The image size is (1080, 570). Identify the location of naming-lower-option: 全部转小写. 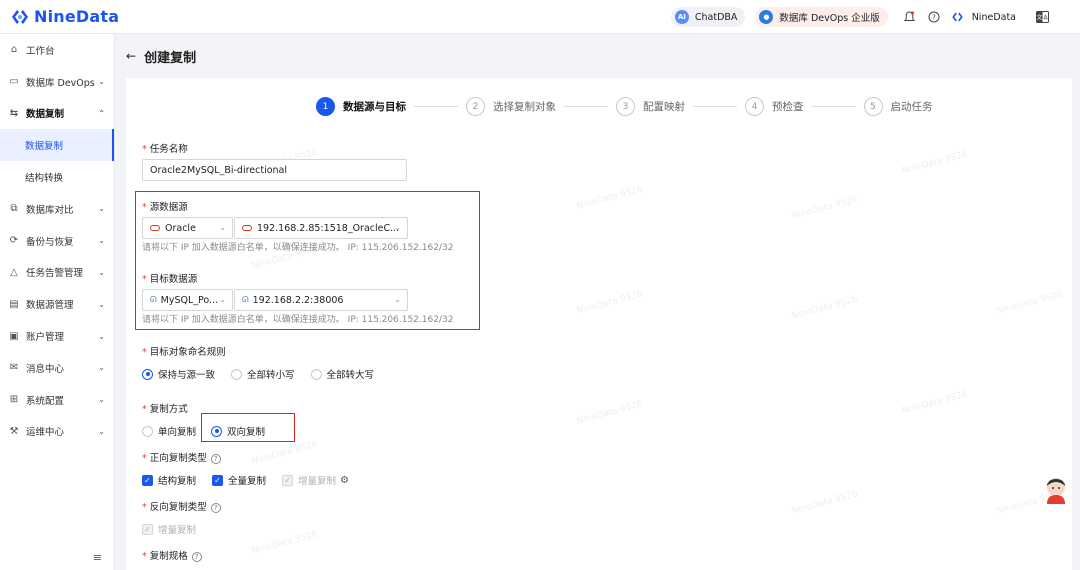
(263, 374).